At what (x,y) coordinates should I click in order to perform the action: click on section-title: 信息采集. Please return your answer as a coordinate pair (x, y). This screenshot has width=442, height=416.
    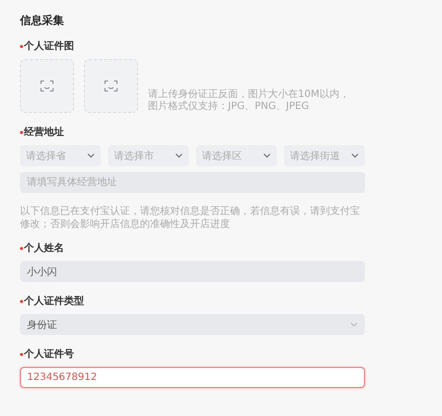
    Looking at the image, I should click on (42, 20).